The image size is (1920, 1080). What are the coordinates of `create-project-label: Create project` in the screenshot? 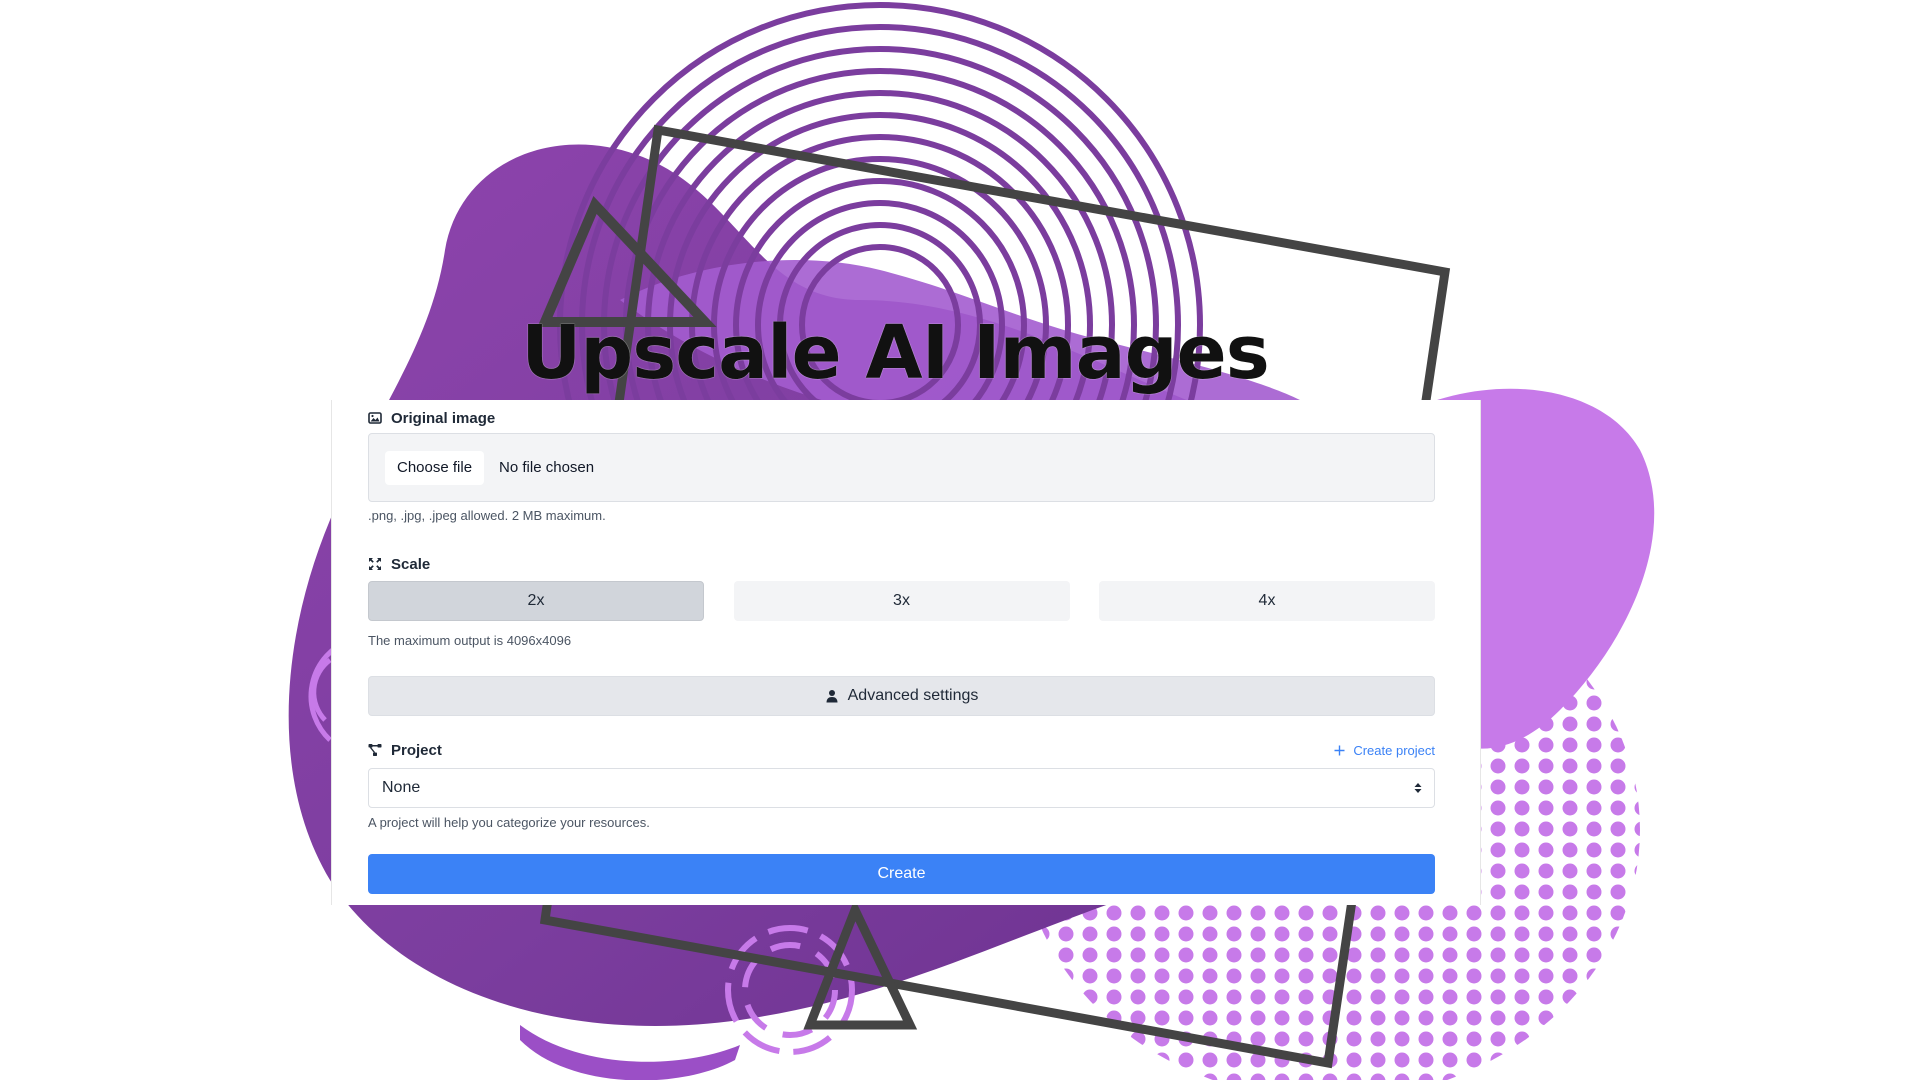 It's located at (1394, 750).